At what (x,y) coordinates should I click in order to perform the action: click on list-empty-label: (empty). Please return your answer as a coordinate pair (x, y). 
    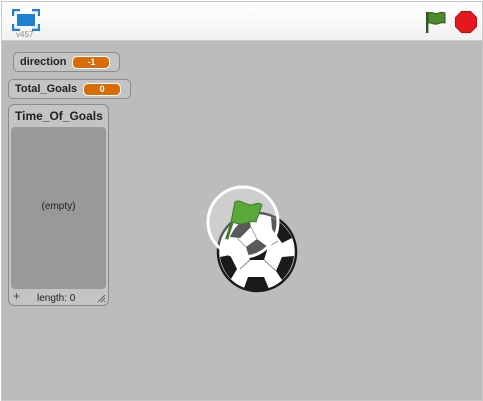
    Looking at the image, I should click on (58, 206).